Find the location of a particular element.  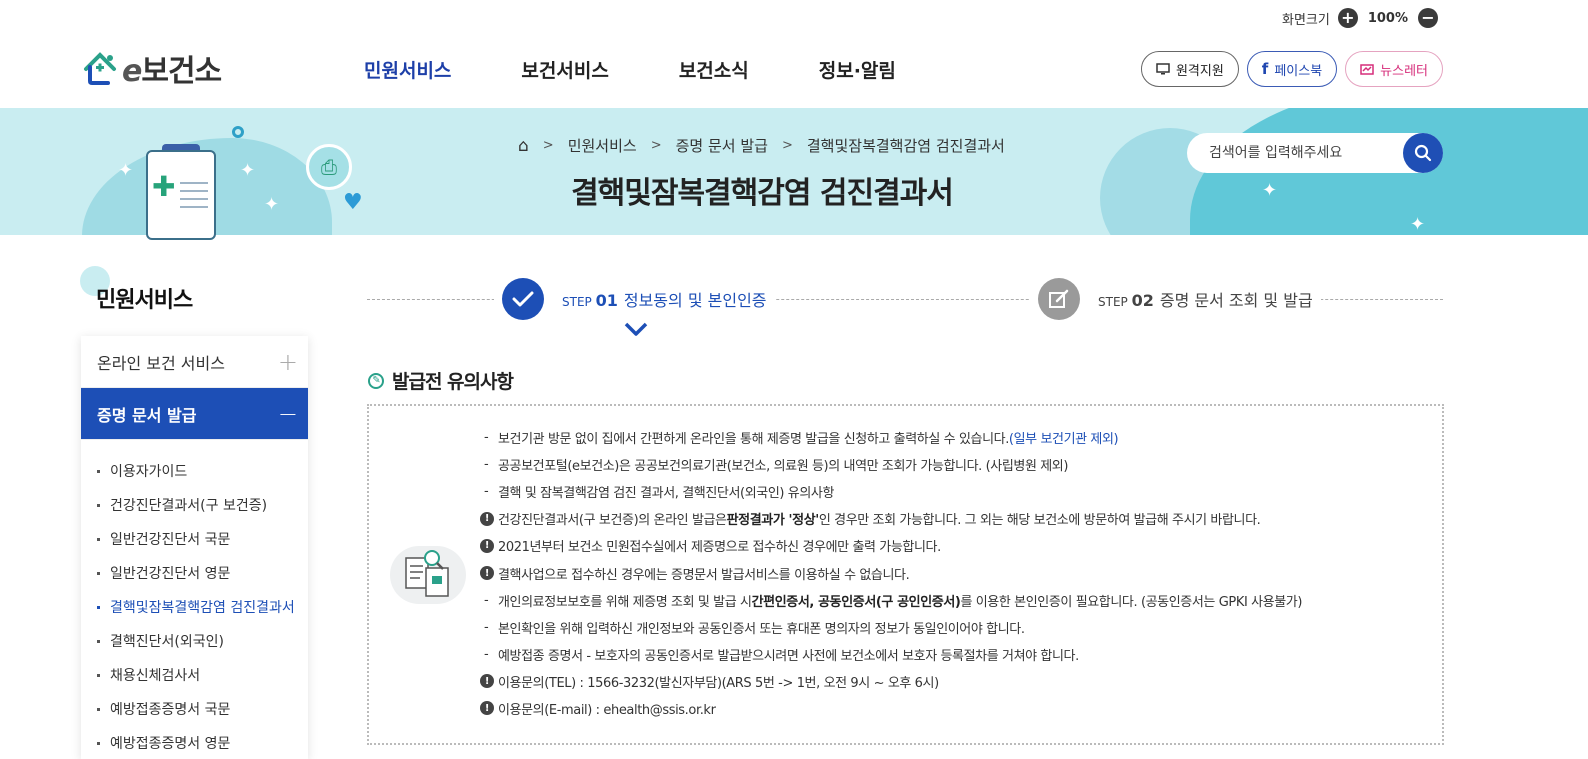

breadcrumb-item: 민원서비스 is located at coordinates (602, 145).